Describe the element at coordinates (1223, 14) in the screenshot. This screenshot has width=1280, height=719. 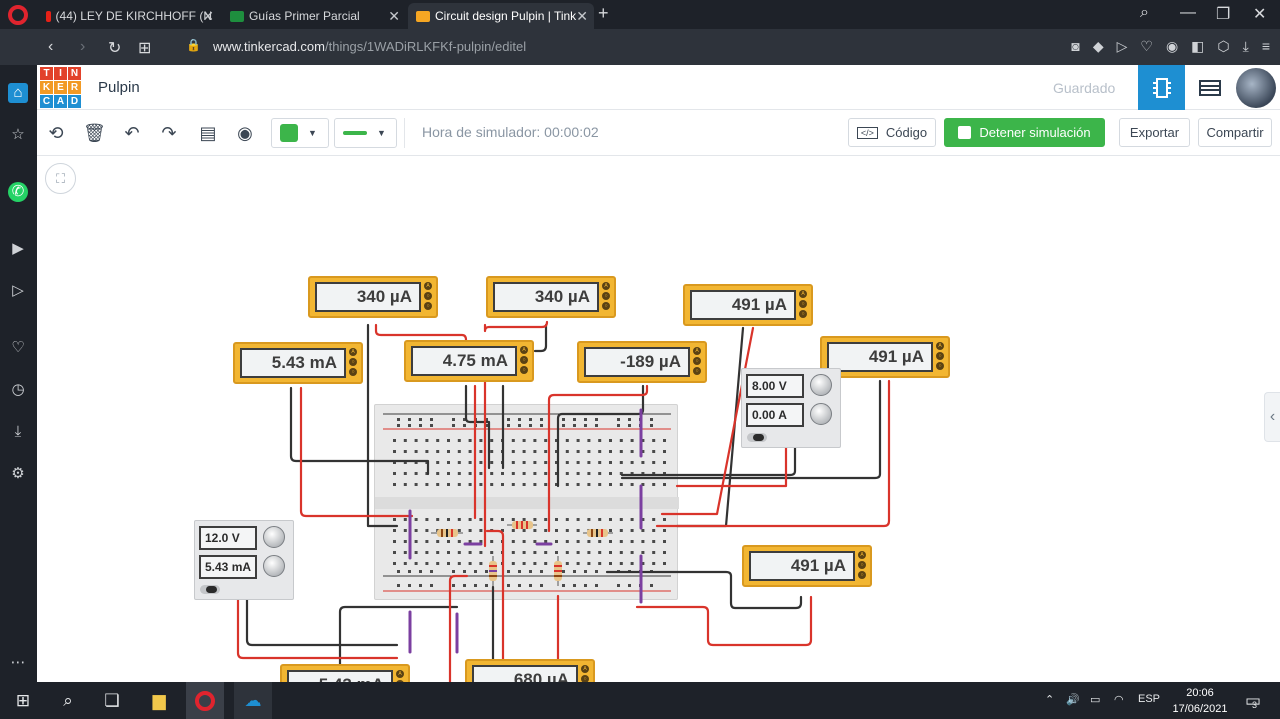
I see `maximize-icon: ❐` at that location.